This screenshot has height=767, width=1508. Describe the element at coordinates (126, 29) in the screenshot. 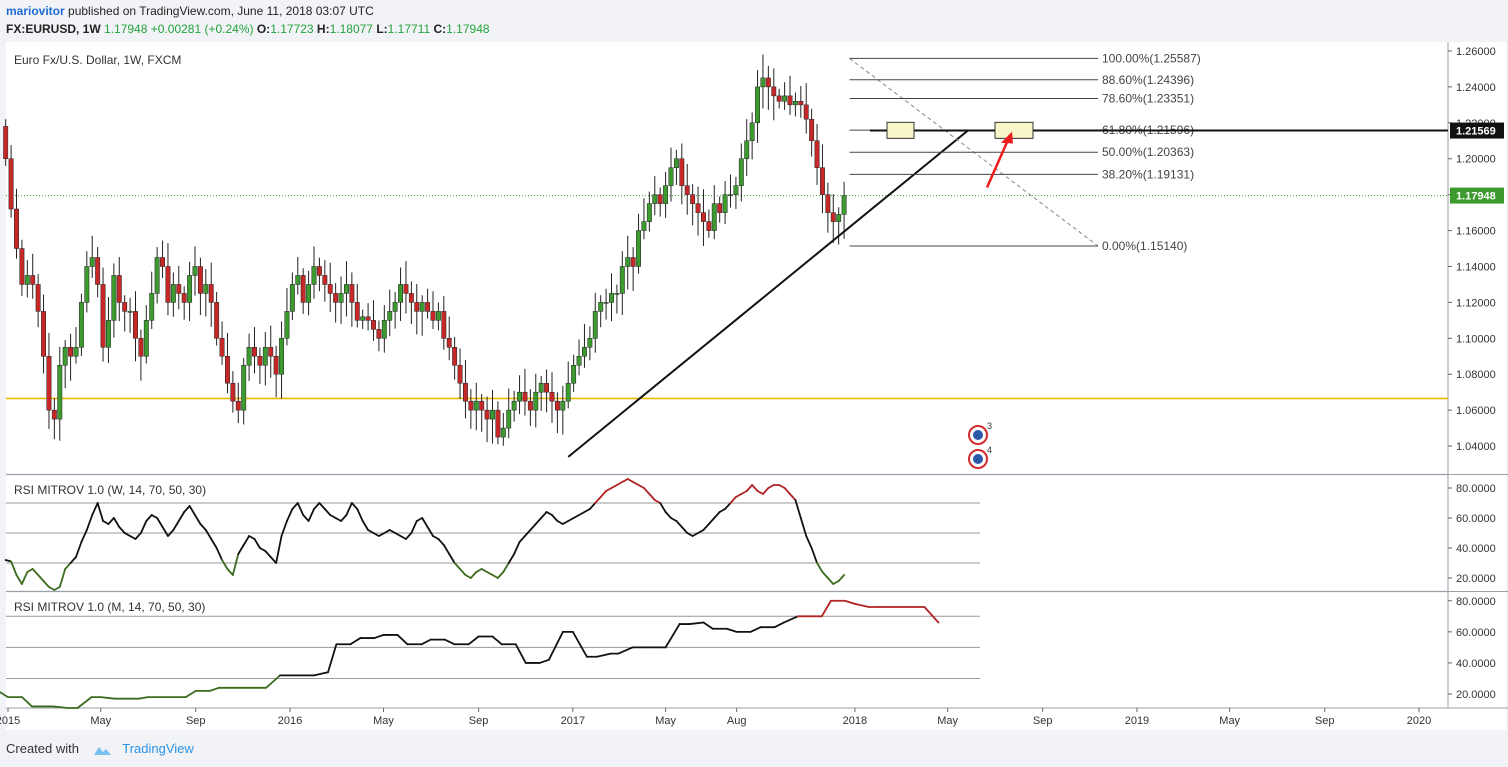

I see `last-price: 1.17948` at that location.